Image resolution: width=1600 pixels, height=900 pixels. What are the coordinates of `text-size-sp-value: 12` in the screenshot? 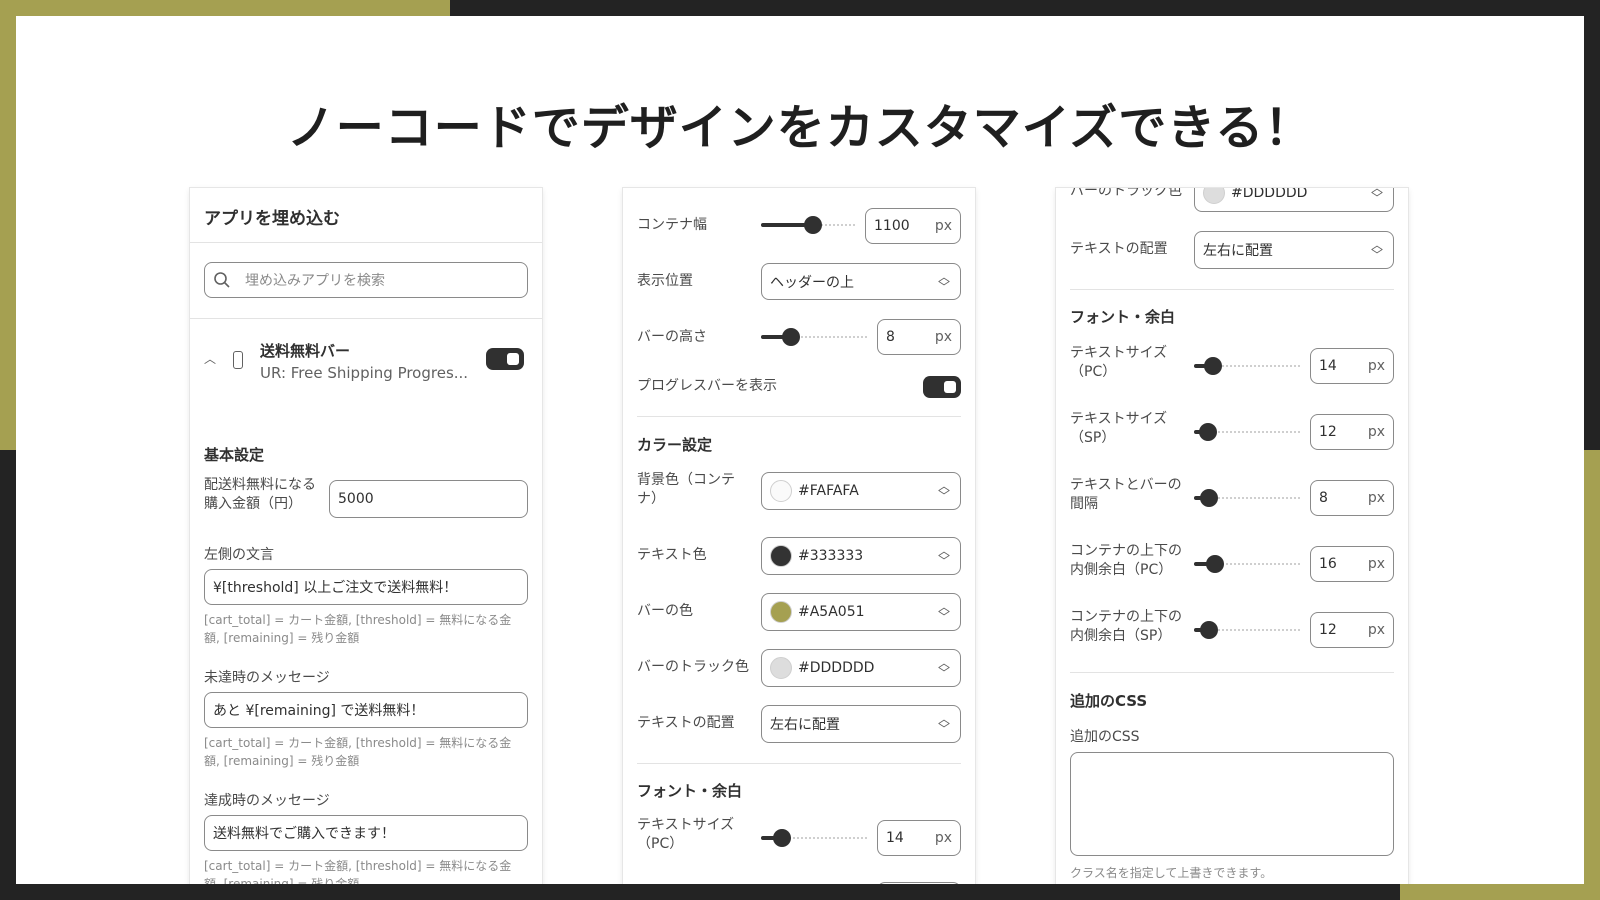 It's located at (1328, 432).